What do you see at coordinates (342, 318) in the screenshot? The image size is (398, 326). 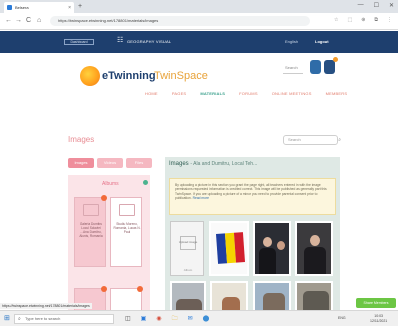 I see `system-tray: ENG` at bounding box center [342, 318].